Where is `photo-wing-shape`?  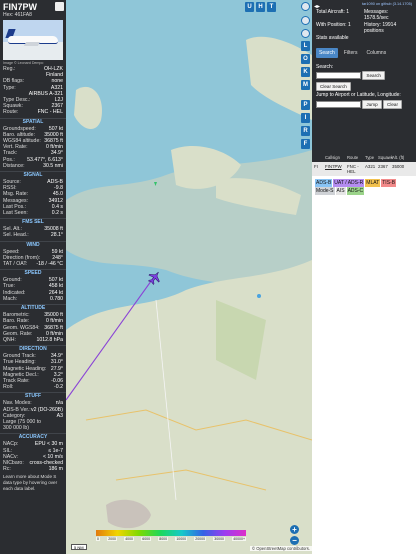 photo-wing-shape is located at coordinates (32, 44).